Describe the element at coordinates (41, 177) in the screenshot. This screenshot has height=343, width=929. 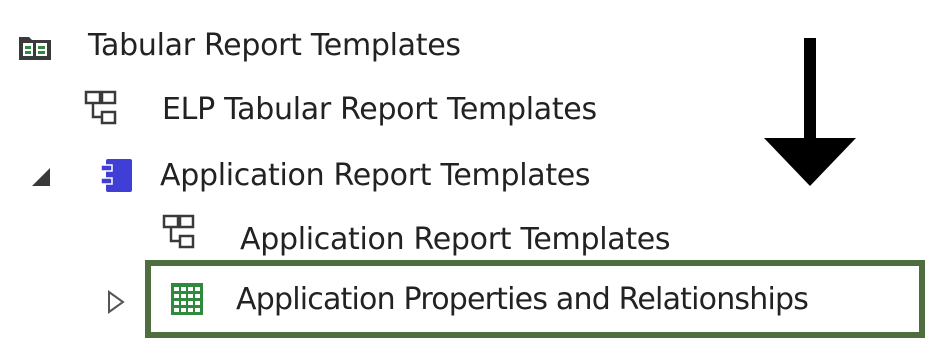
I see `expanded-triangle-icon` at that location.